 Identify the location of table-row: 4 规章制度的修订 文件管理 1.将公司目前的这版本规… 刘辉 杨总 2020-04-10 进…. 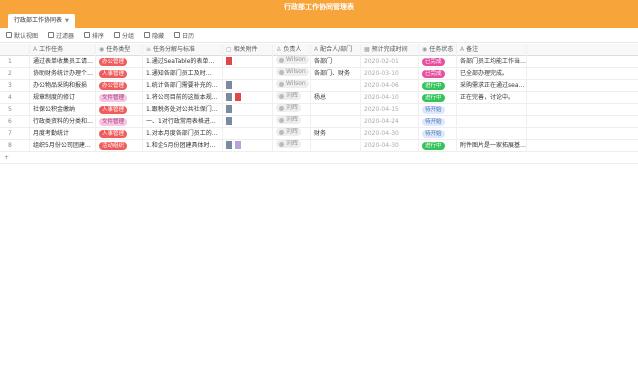
(319, 97).